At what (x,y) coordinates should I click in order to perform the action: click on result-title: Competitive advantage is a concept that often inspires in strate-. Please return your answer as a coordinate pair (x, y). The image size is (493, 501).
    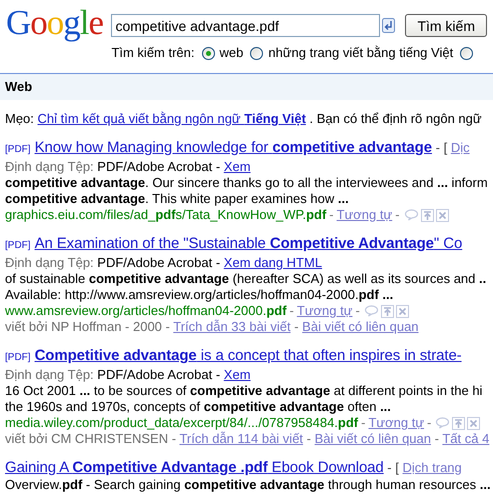
    Looking at the image, I should click on (248, 355).